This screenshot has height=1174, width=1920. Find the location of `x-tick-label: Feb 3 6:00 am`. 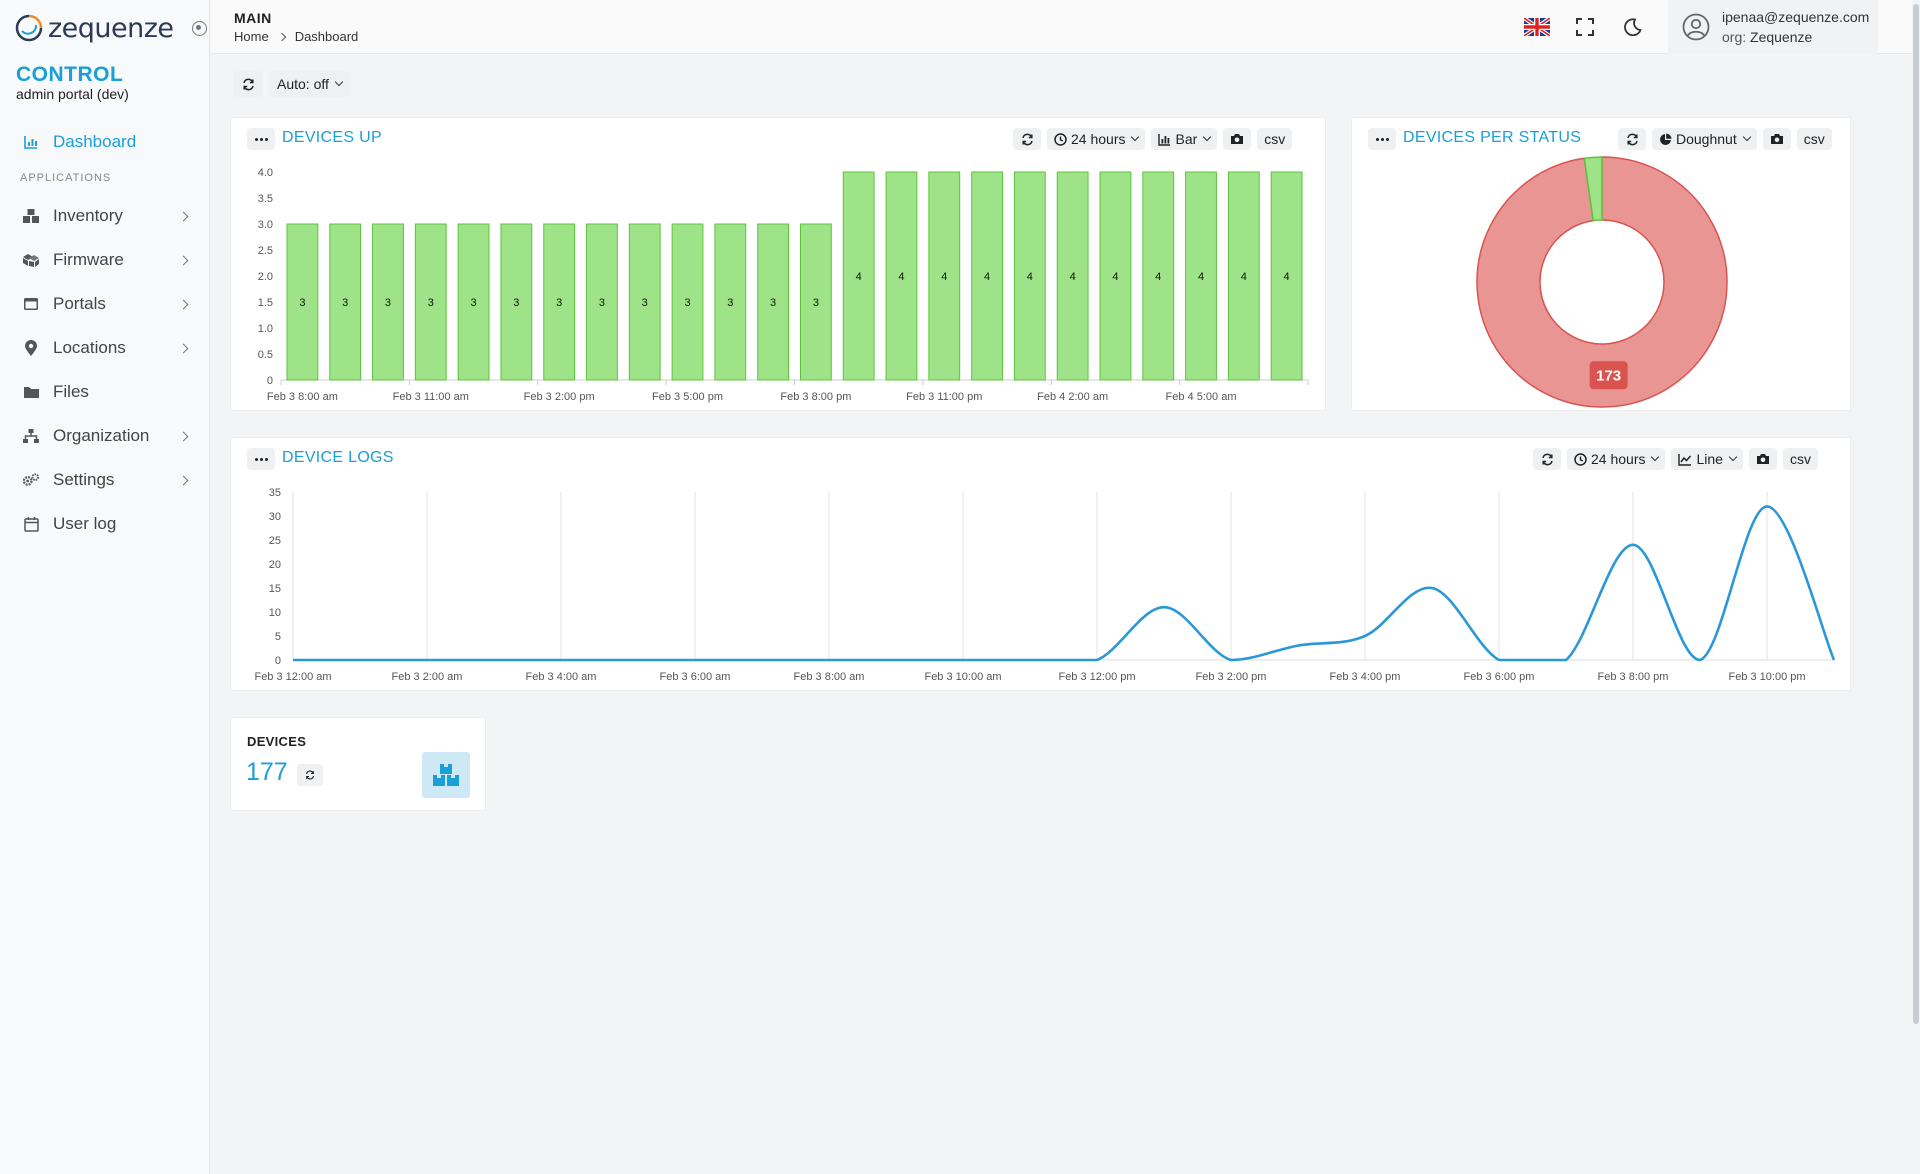

x-tick-label: Feb 3 6:00 am is located at coordinates (695, 677).